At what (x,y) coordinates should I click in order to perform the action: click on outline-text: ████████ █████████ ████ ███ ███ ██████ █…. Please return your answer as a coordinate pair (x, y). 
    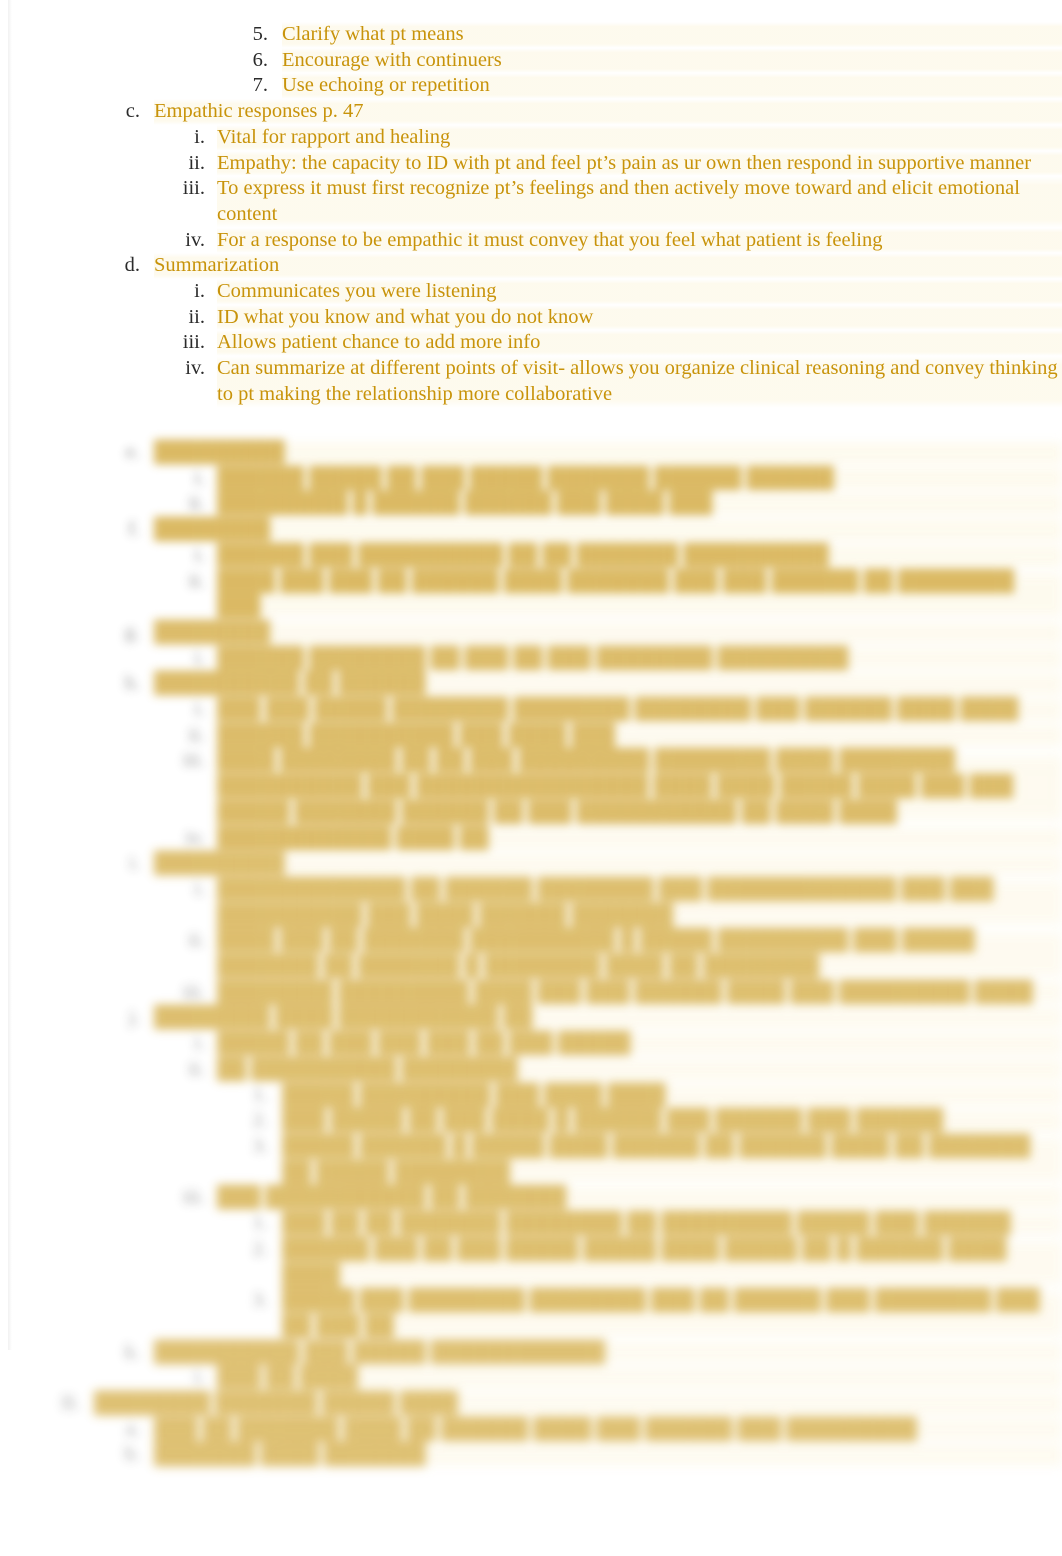
    Looking at the image, I should click on (639, 992).